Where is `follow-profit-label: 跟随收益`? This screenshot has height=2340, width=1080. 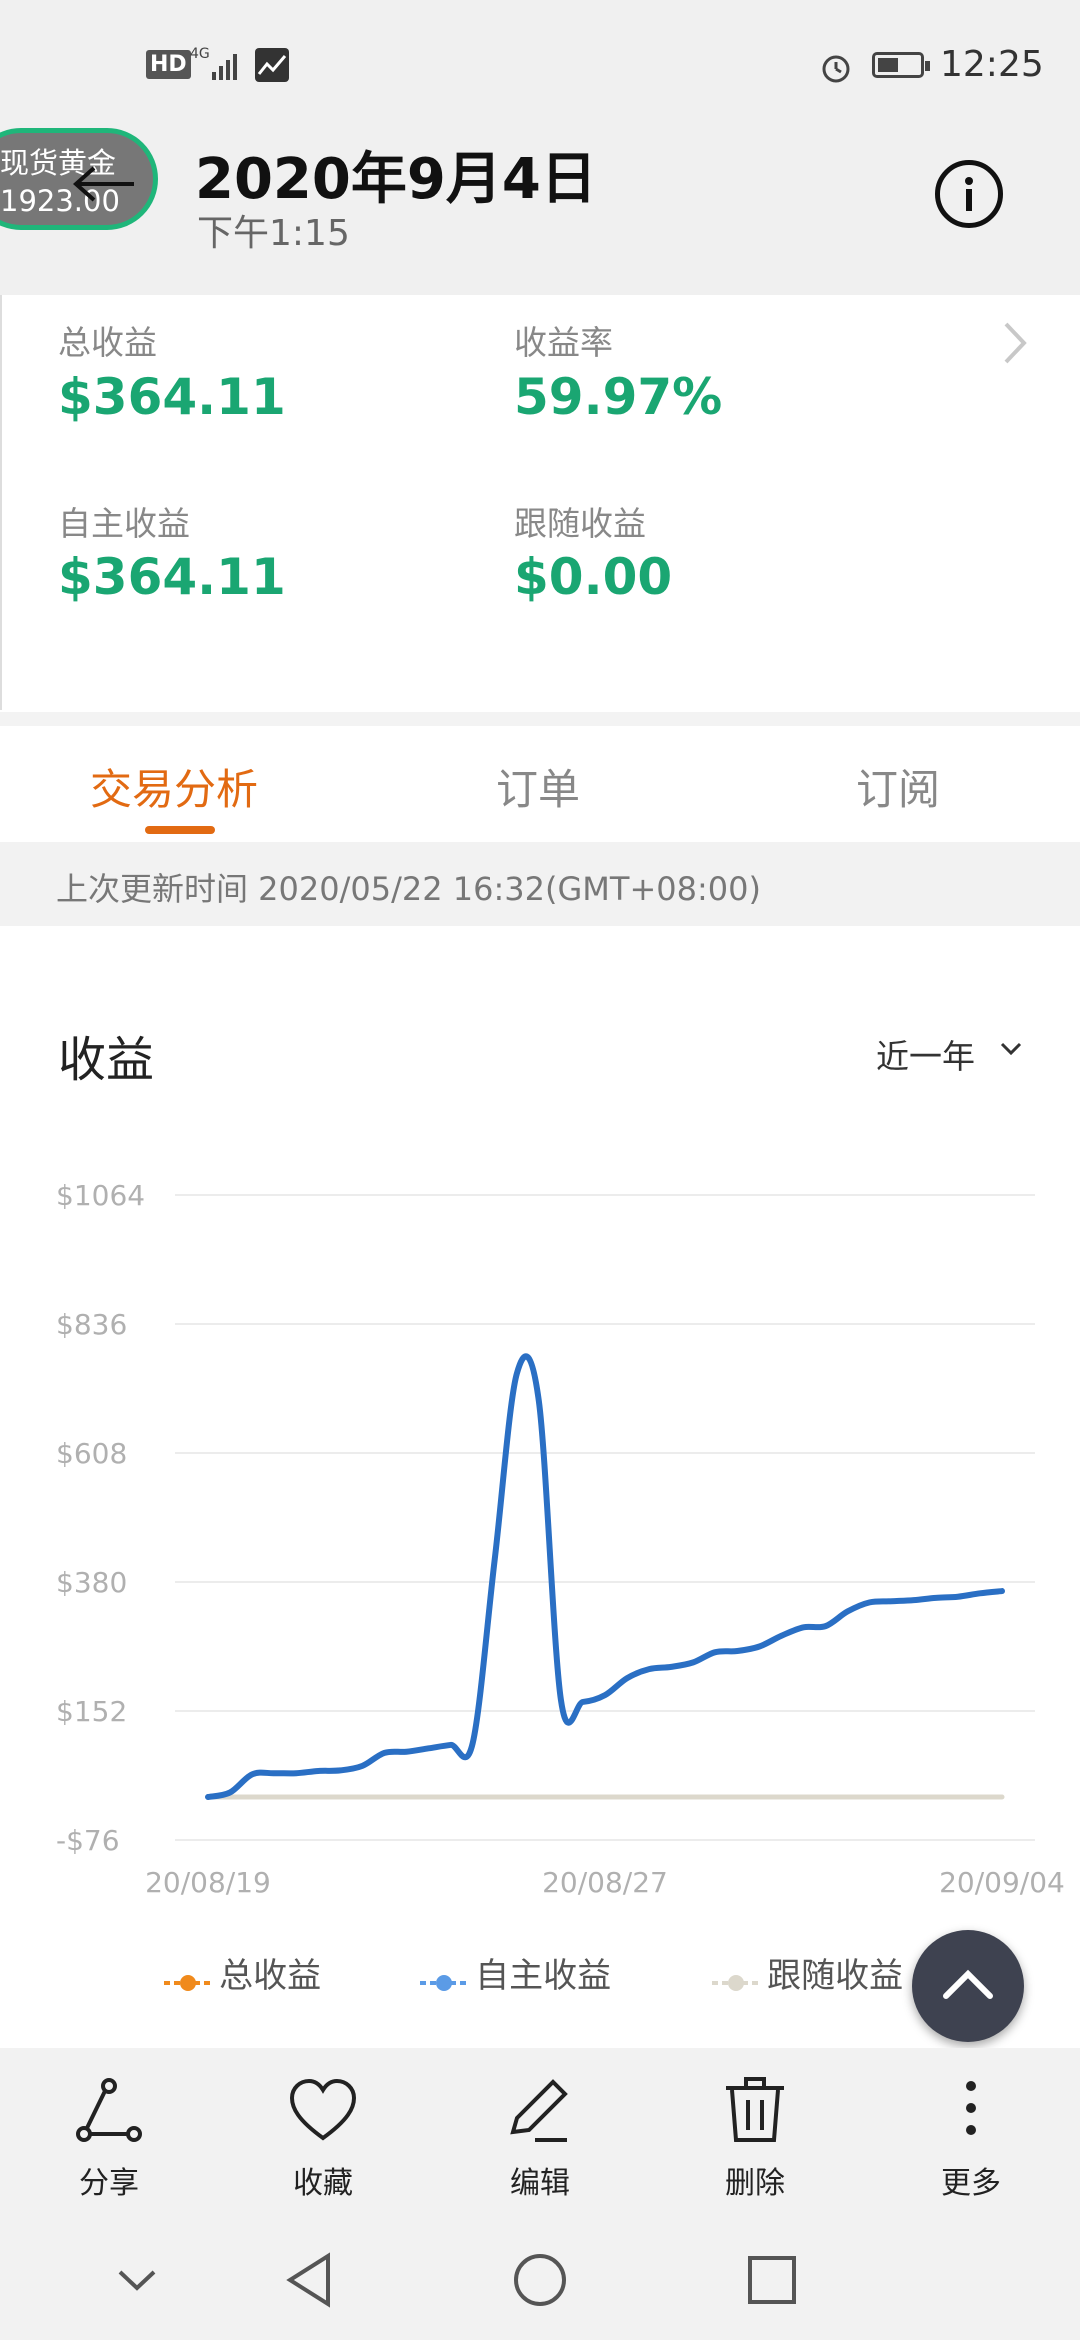 follow-profit-label: 跟随收益 is located at coordinates (580, 523).